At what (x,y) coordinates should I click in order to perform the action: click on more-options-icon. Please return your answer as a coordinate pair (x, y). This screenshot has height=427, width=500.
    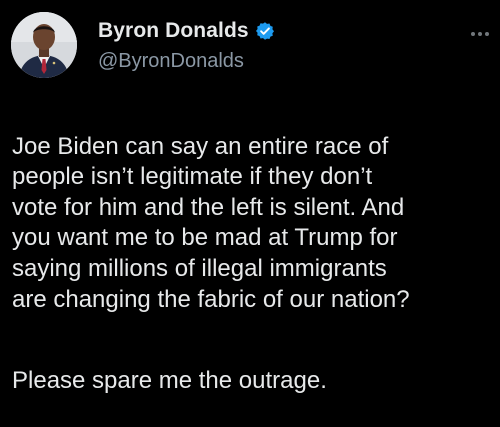
    Looking at the image, I should click on (480, 34).